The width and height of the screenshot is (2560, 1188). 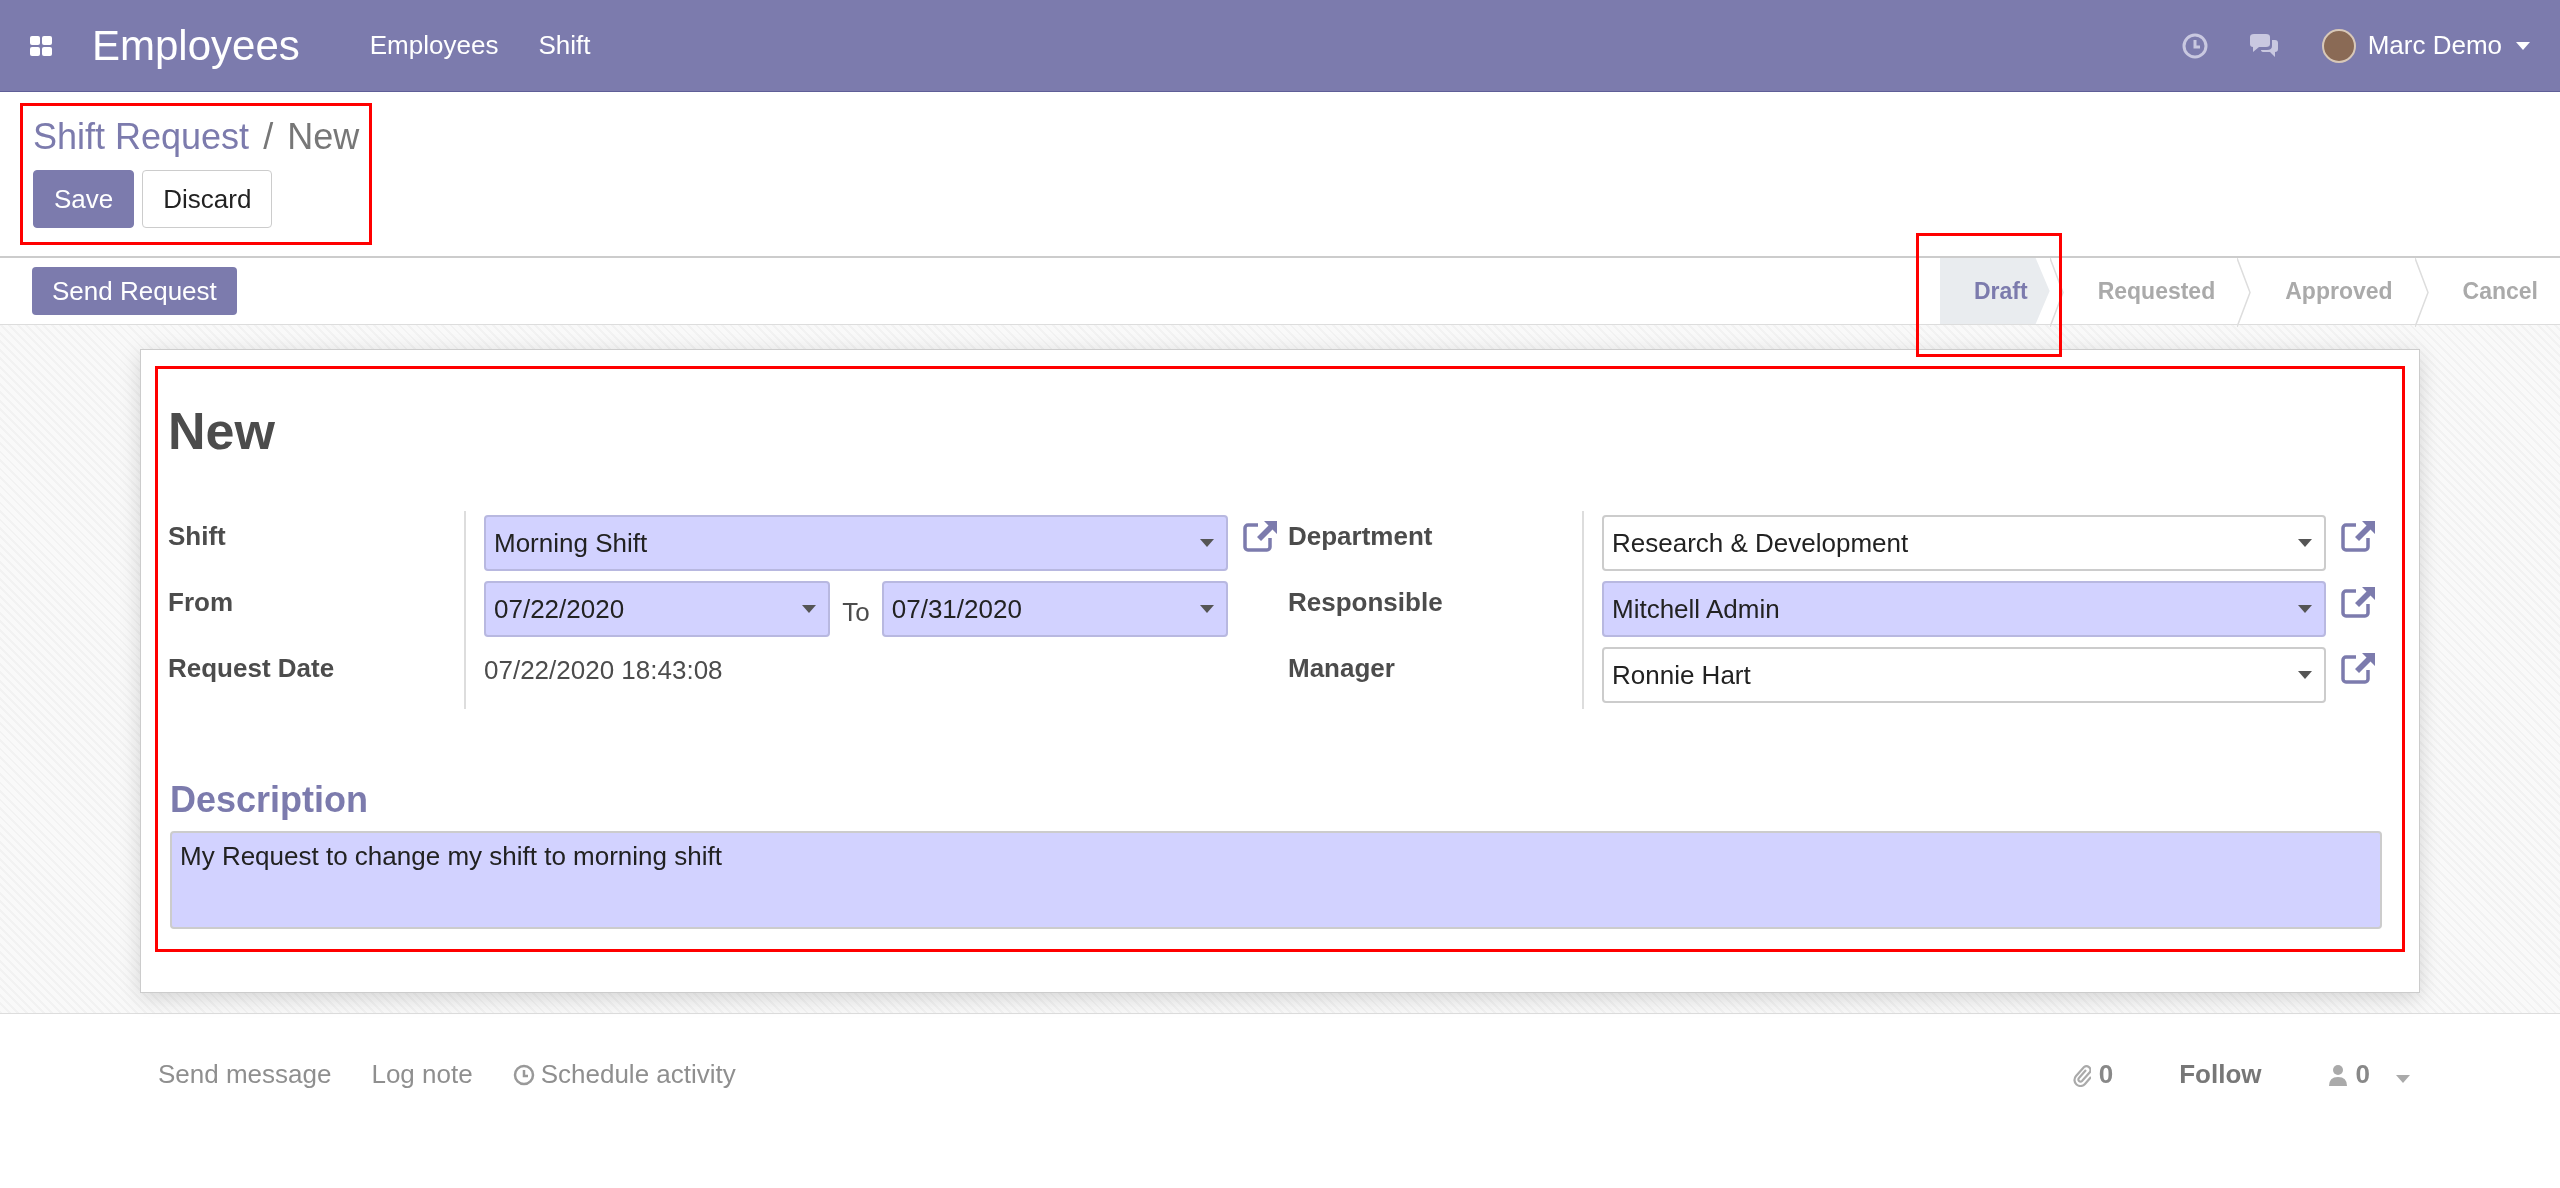 What do you see at coordinates (222, 431) in the screenshot?
I see `record-title: New` at bounding box center [222, 431].